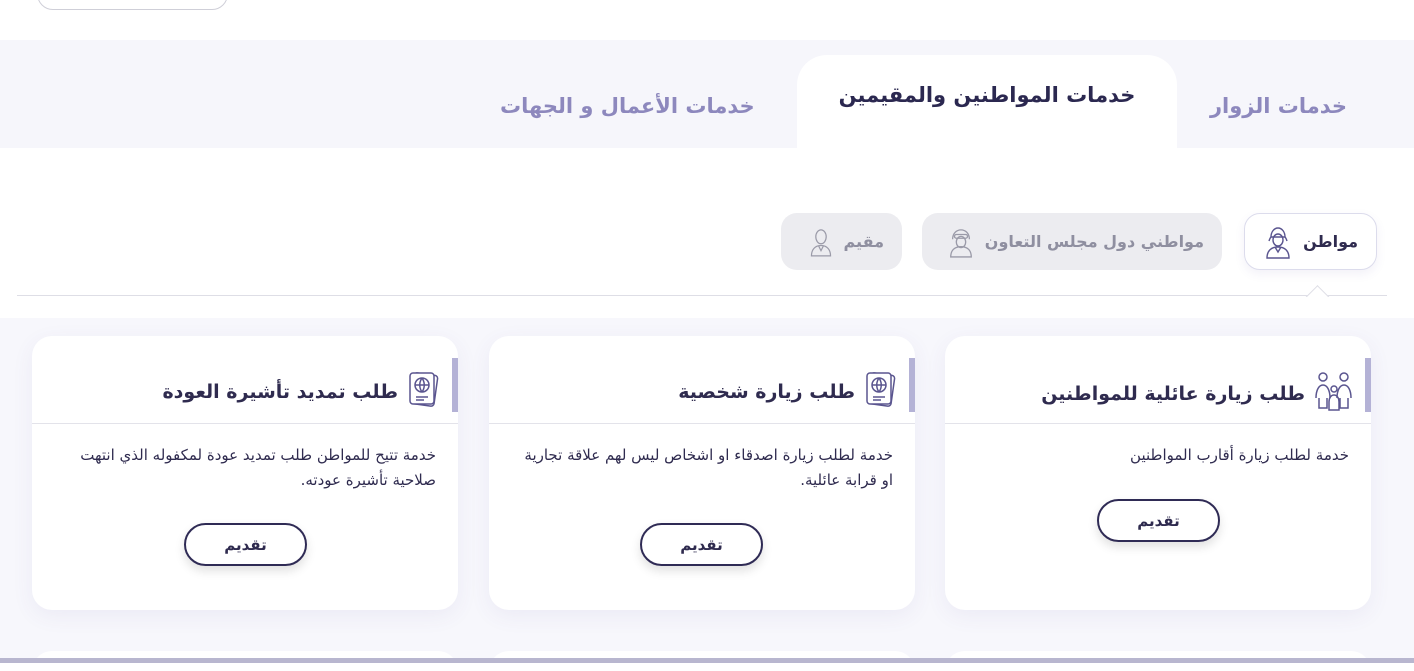 Image resolution: width=1414 pixels, height=671 pixels. What do you see at coordinates (132, 5) in the screenshot?
I see `top-search-pill` at bounding box center [132, 5].